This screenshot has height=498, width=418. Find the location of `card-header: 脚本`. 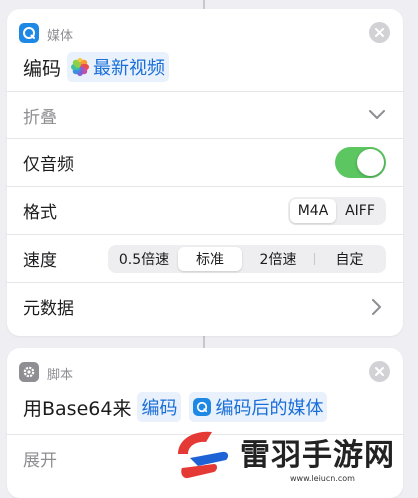

card-header: 脚本 is located at coordinates (205, 365).